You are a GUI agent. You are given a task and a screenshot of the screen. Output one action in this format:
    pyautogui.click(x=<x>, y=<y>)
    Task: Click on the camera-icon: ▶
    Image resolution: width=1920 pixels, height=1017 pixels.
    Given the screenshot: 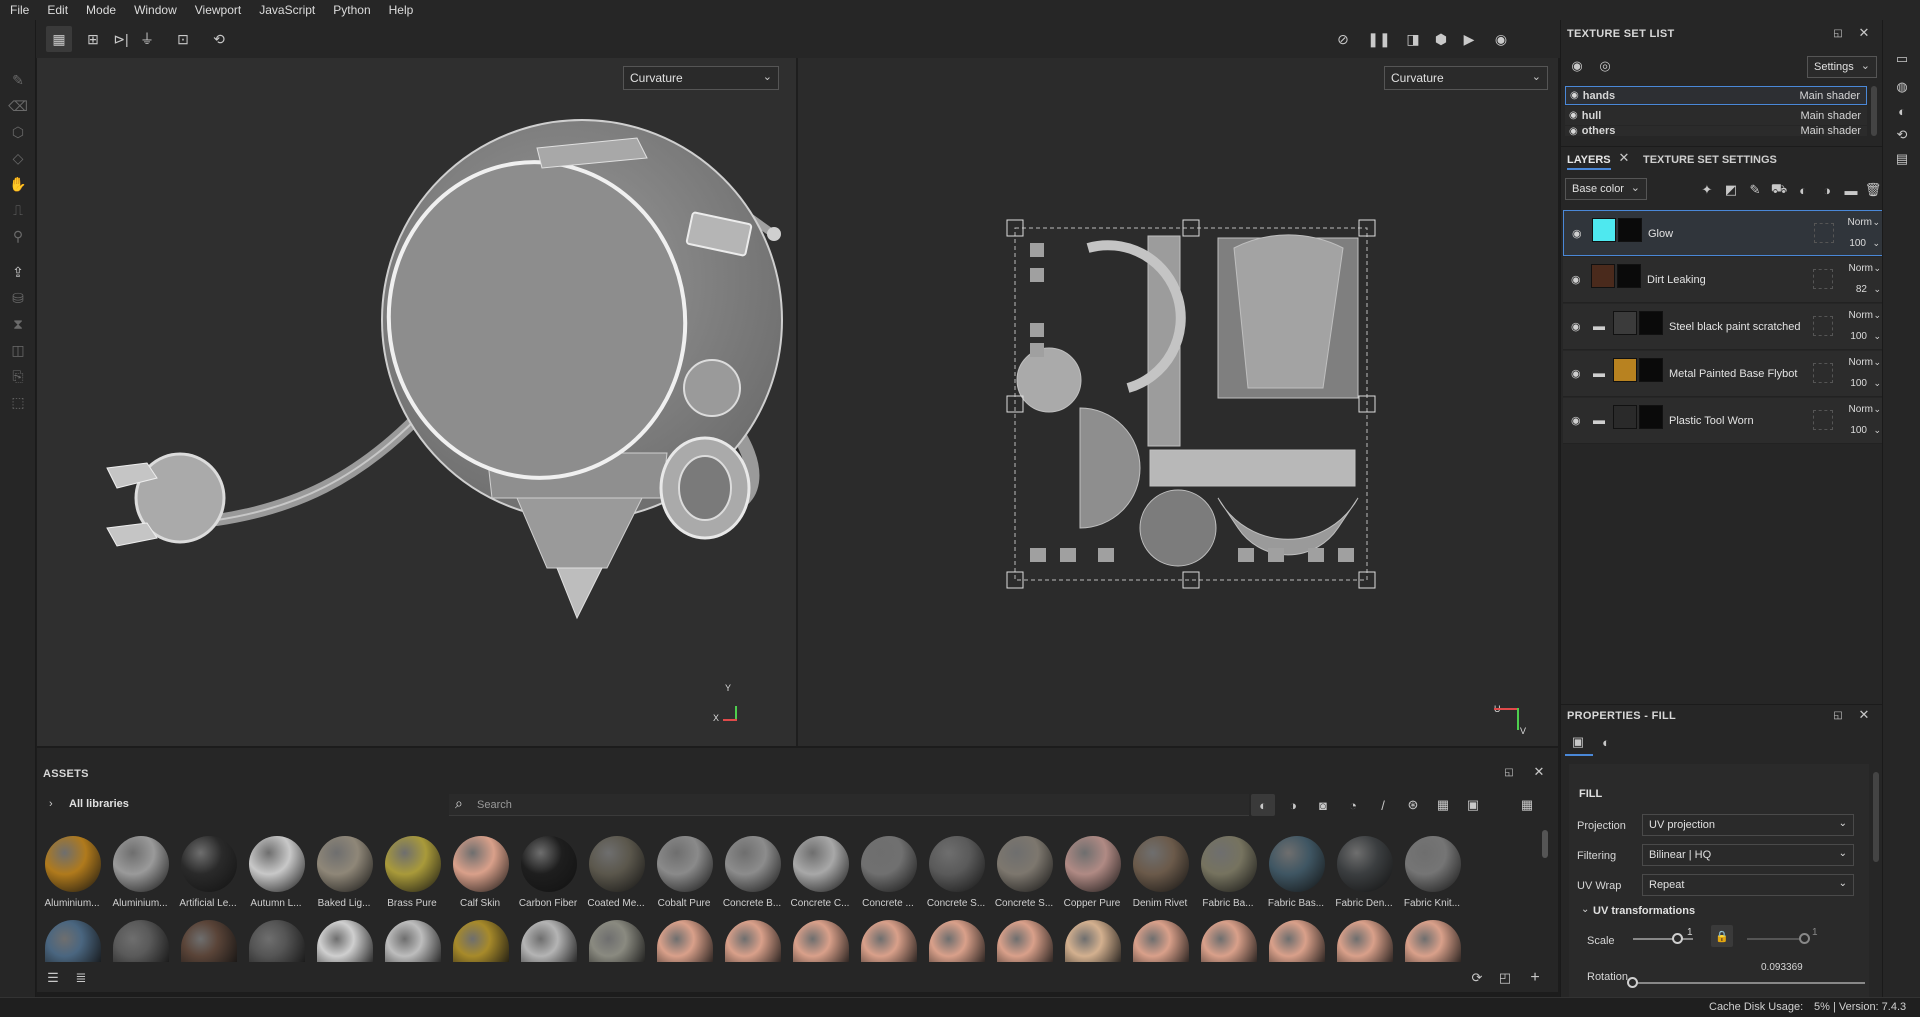 What is the action you would take?
    pyautogui.click(x=1469, y=39)
    